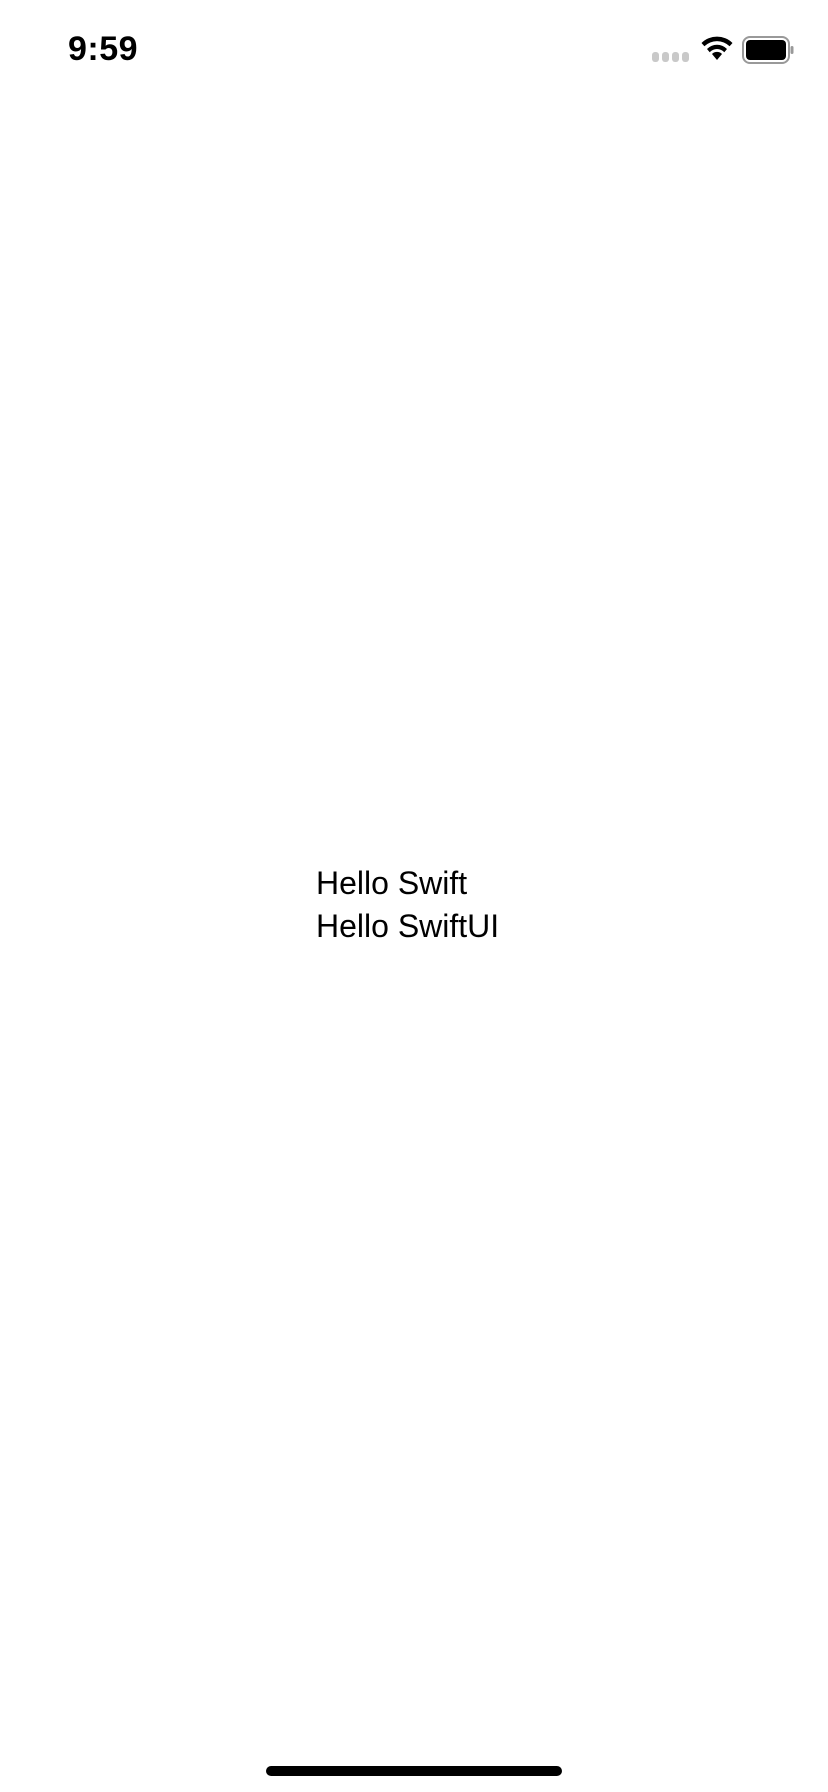 Image resolution: width=828 pixels, height=1792 pixels. I want to click on status-bar: 9:59, so click(414, 50).